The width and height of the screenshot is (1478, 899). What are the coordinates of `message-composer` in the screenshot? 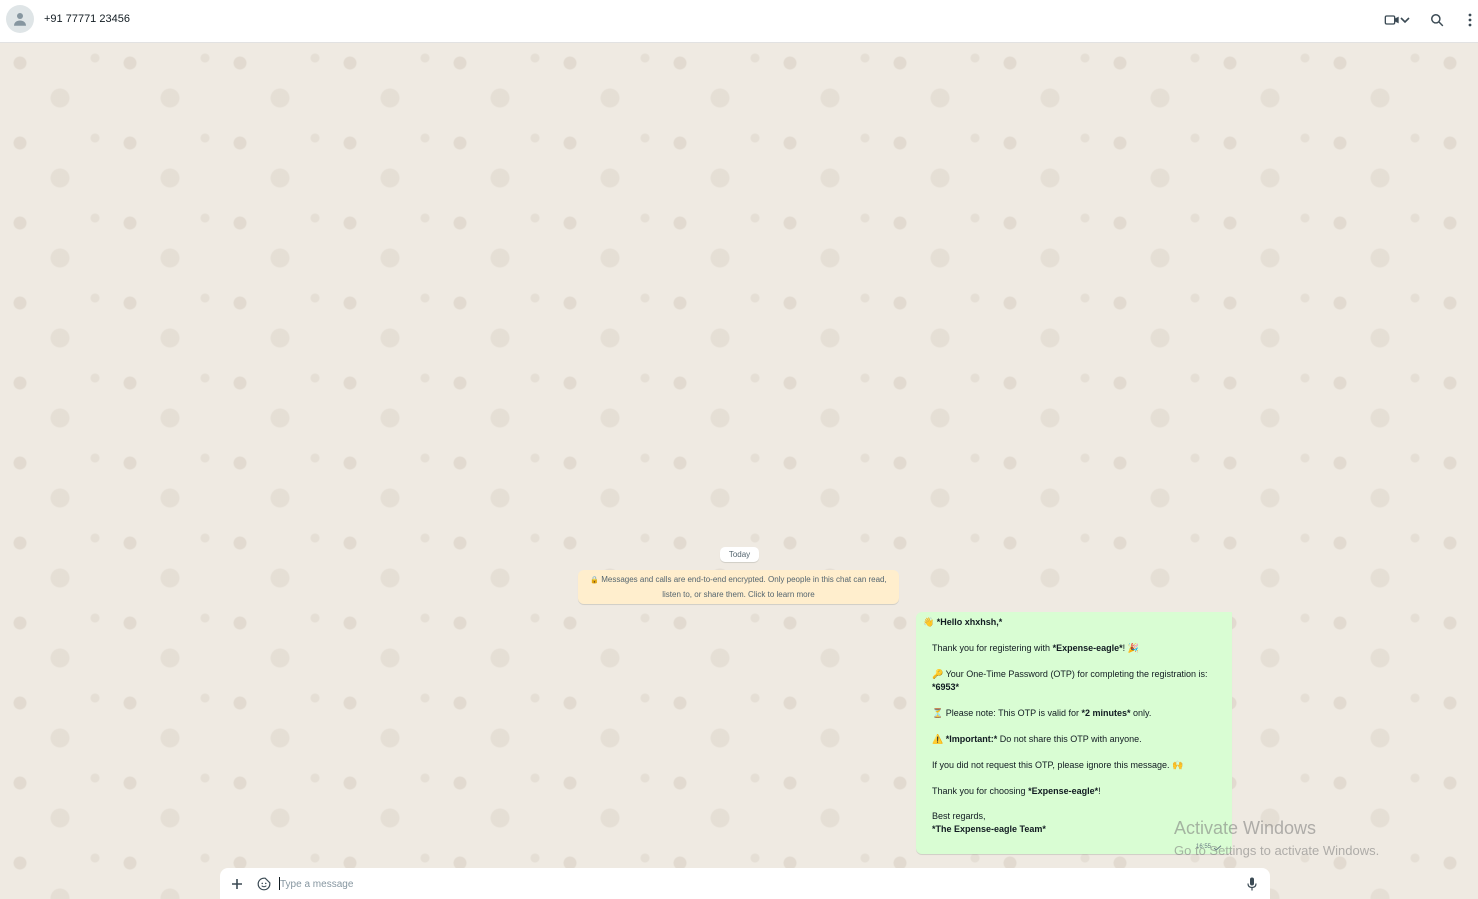 It's located at (745, 883).